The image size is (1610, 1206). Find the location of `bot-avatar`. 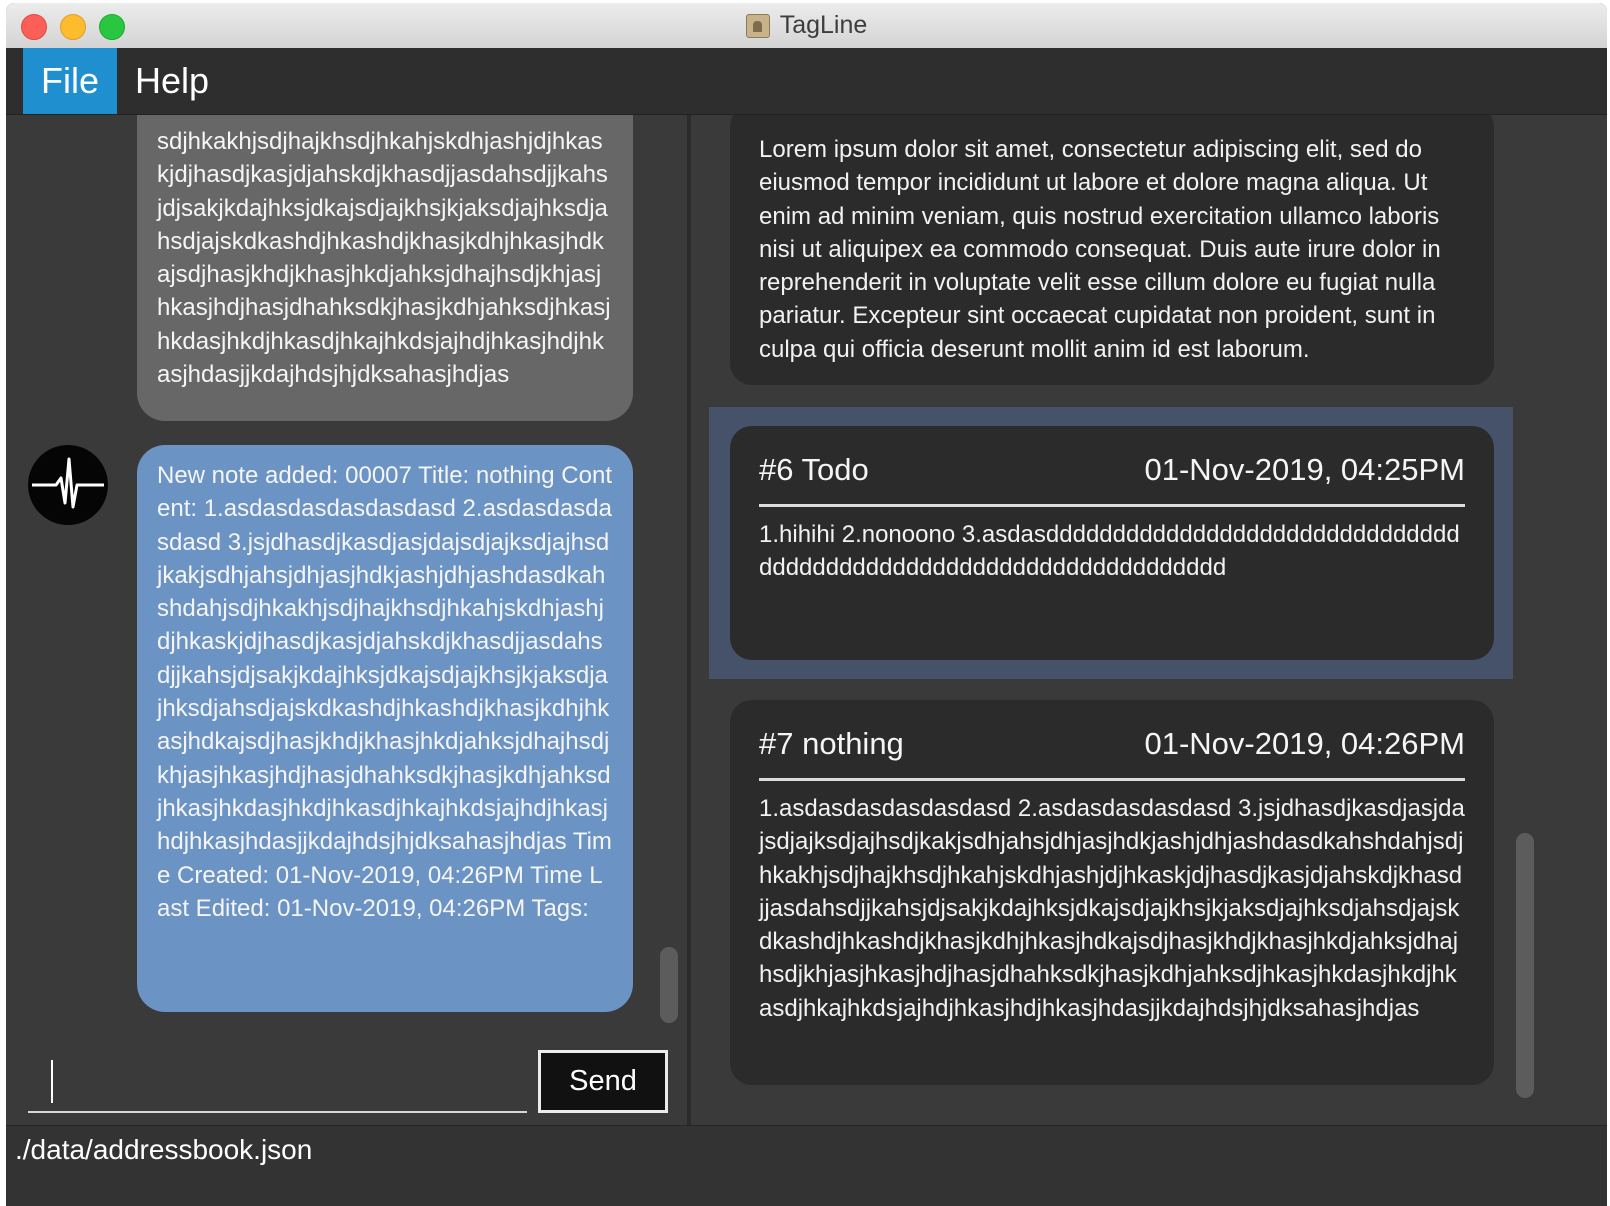

bot-avatar is located at coordinates (68, 485).